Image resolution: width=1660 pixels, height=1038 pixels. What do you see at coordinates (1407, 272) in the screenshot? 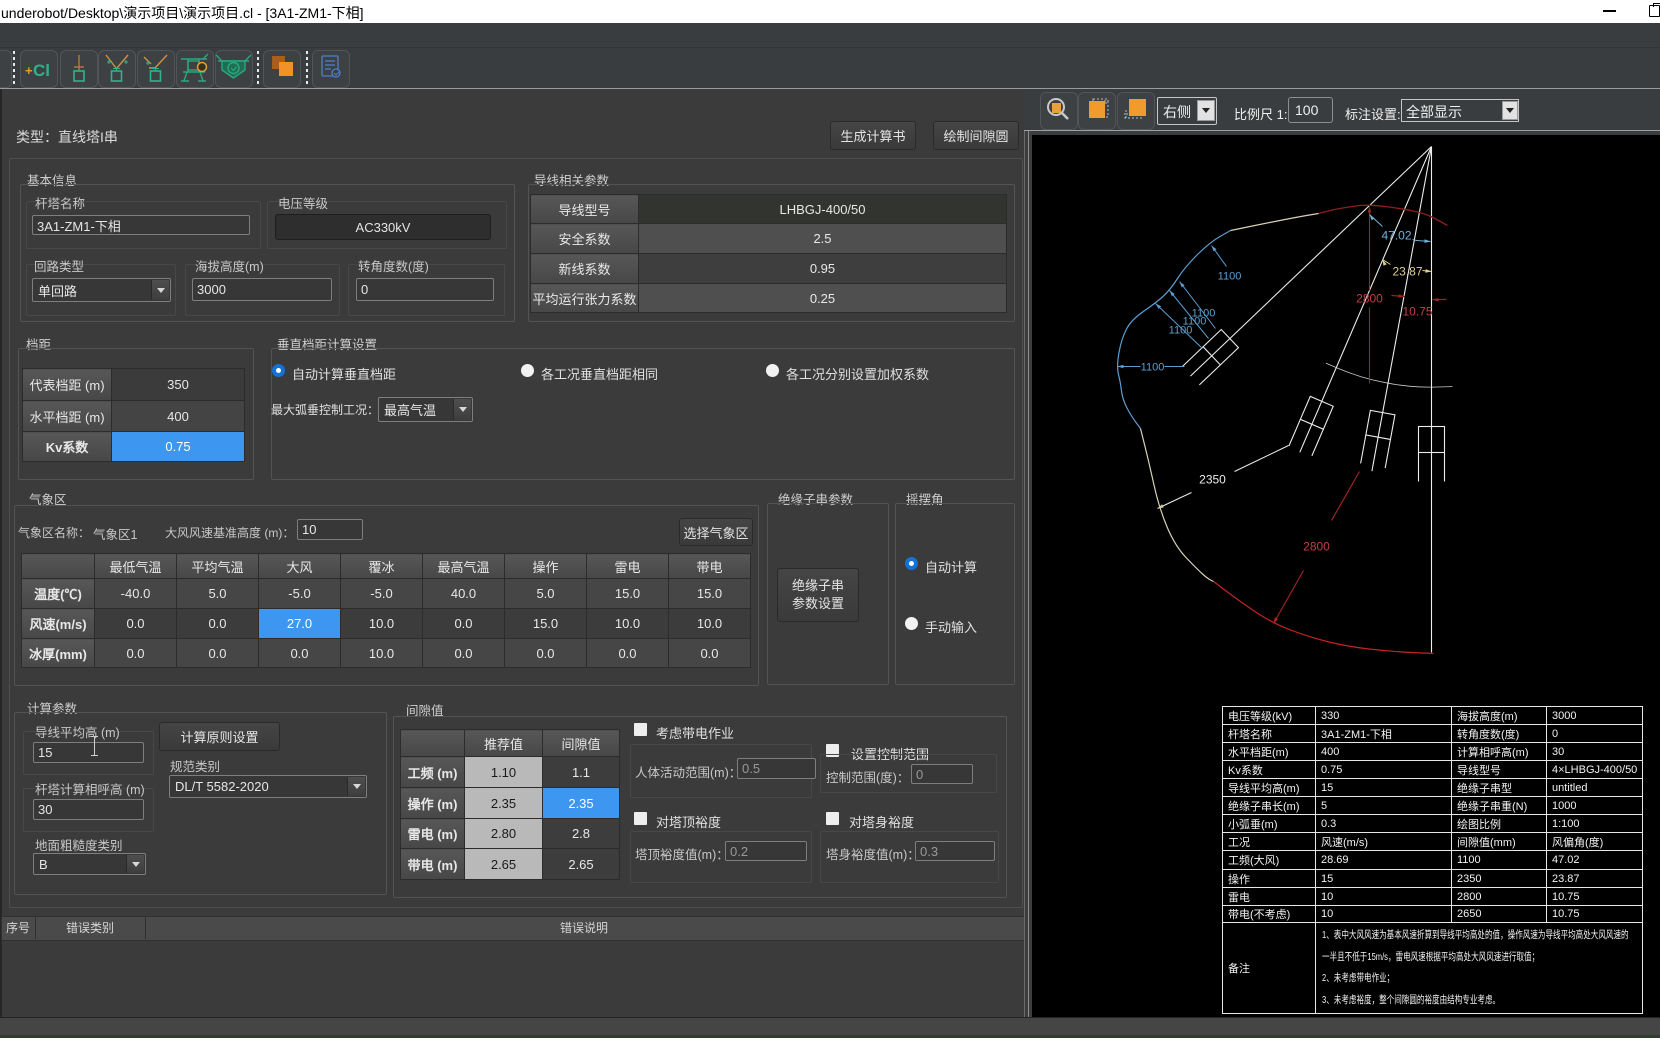
I see `svg-text: 23.87` at bounding box center [1407, 272].